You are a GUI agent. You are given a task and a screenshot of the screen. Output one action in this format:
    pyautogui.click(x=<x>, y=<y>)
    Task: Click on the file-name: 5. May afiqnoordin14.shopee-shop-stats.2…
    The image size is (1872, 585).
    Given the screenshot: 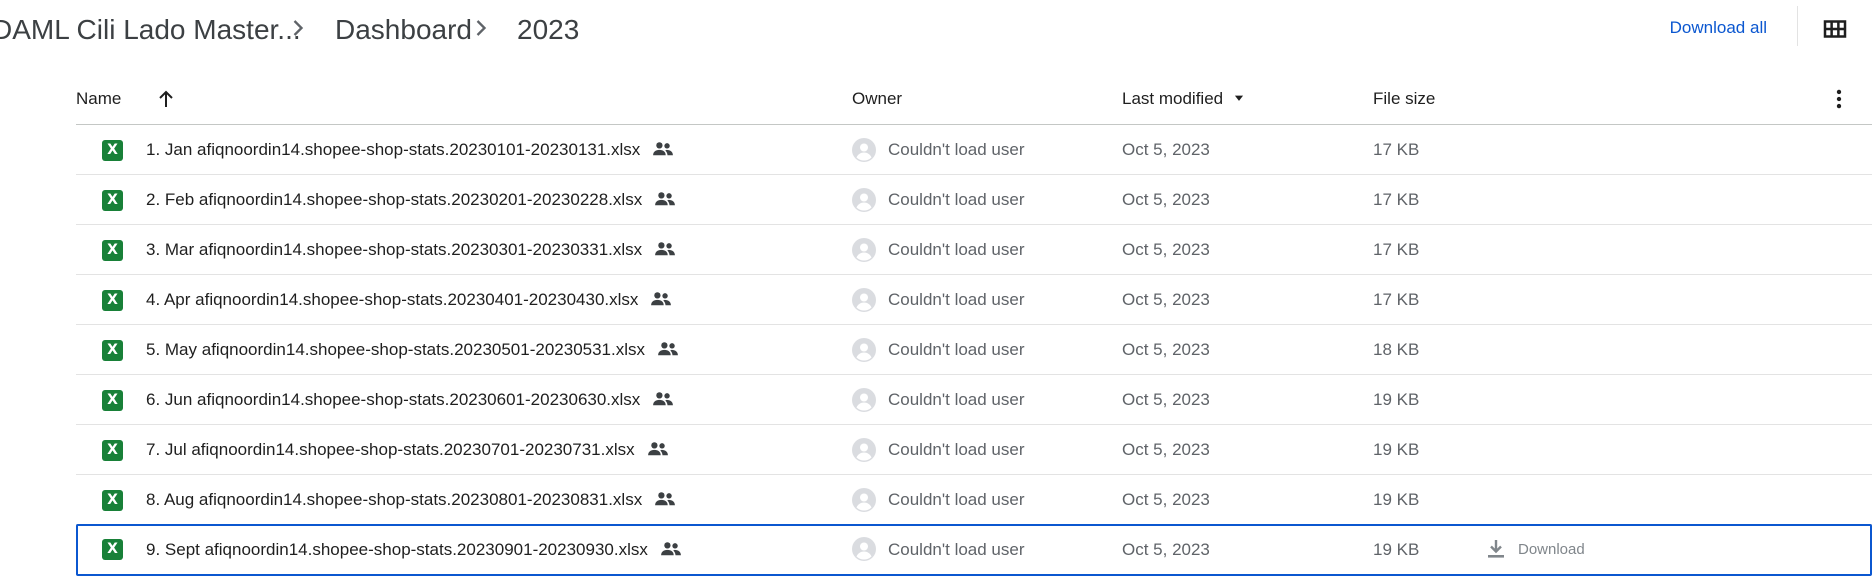 What is the action you would take?
    pyautogui.click(x=412, y=349)
    